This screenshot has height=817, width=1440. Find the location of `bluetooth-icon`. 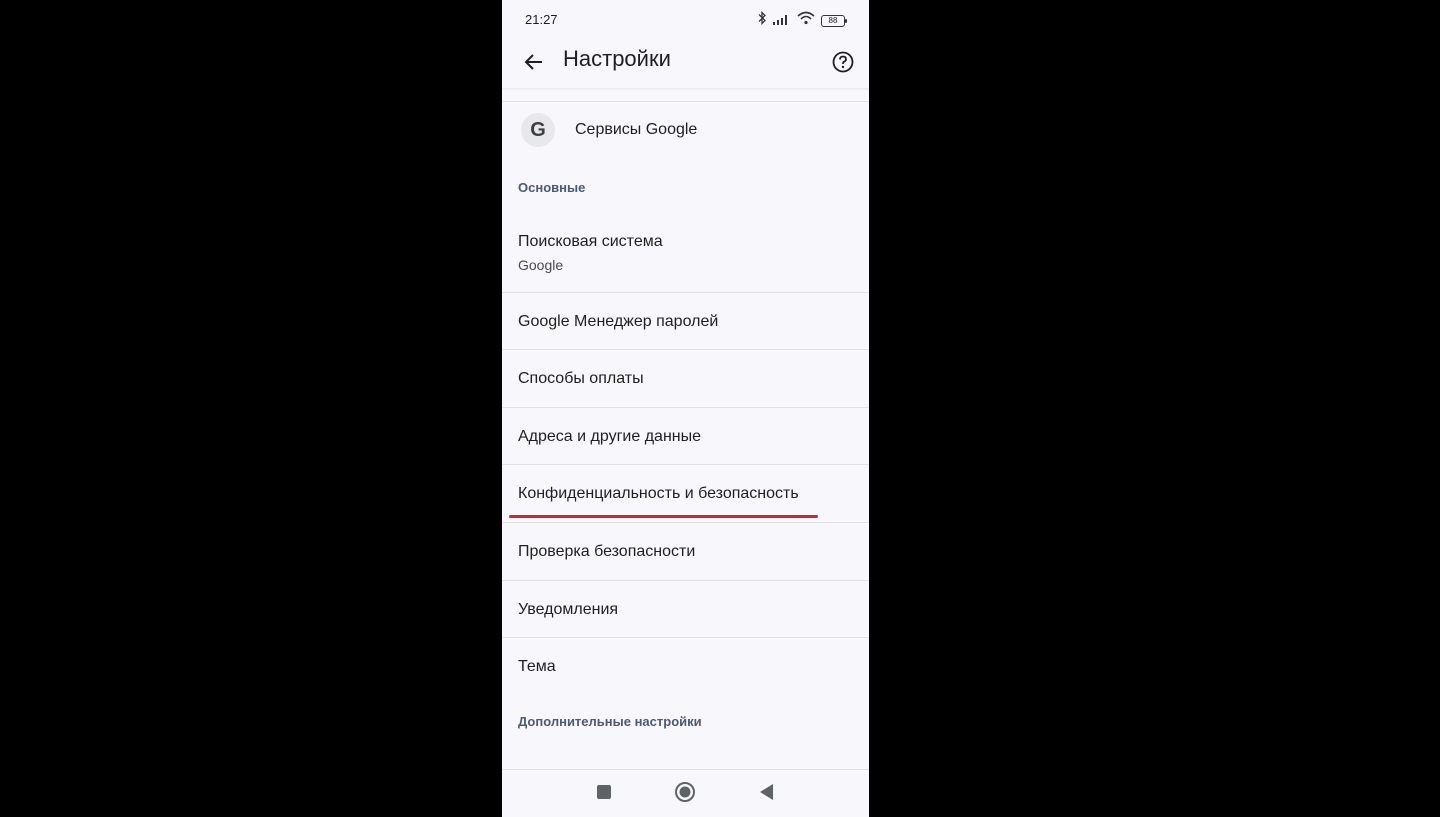

bluetooth-icon is located at coordinates (762, 20).